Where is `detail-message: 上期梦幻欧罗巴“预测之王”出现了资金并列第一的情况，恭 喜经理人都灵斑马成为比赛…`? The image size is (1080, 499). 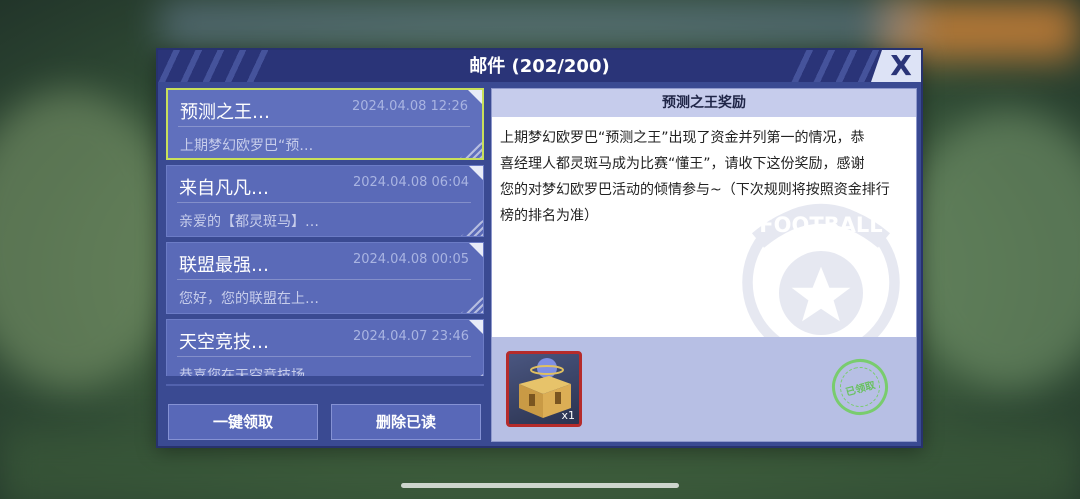
detail-message: 上期梦幻欧罗巴“预测之王”出现了资金并列第一的情况，恭 喜经理人都灵斑马成为比赛… is located at coordinates (695, 177).